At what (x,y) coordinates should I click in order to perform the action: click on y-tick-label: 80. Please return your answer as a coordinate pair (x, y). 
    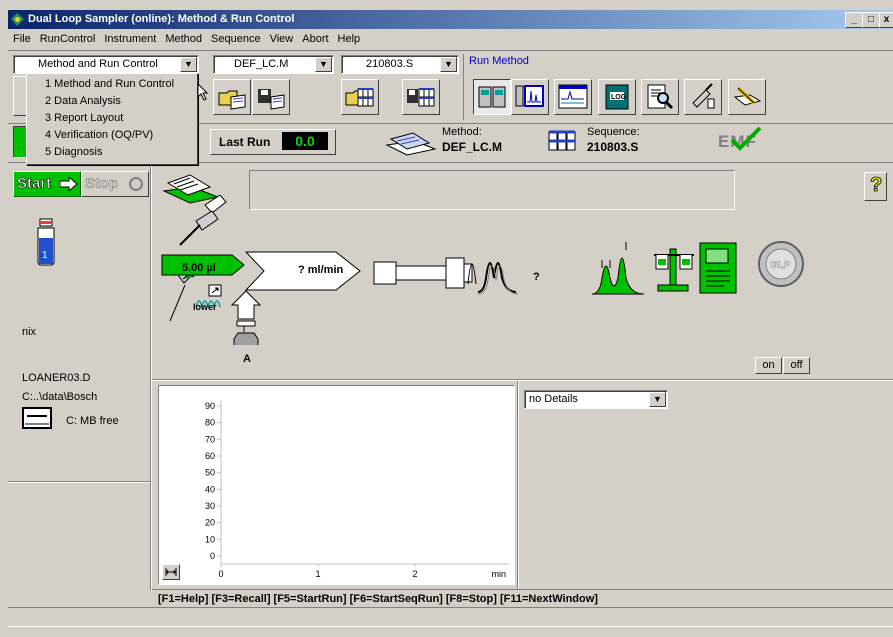
    Looking at the image, I should click on (210, 423).